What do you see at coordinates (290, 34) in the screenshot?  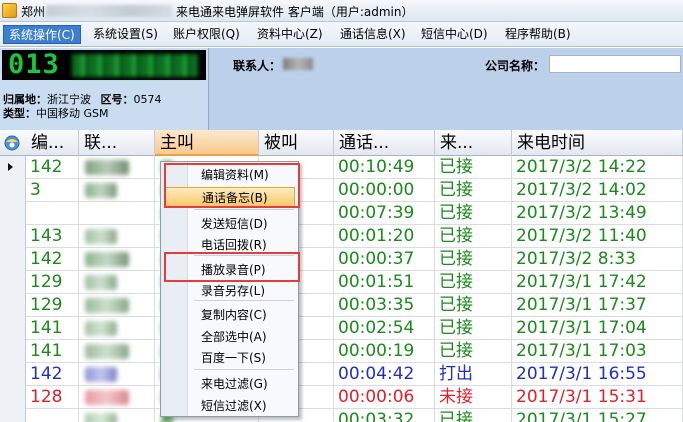 I see `menu-data-center: 资料中心(Z)` at bounding box center [290, 34].